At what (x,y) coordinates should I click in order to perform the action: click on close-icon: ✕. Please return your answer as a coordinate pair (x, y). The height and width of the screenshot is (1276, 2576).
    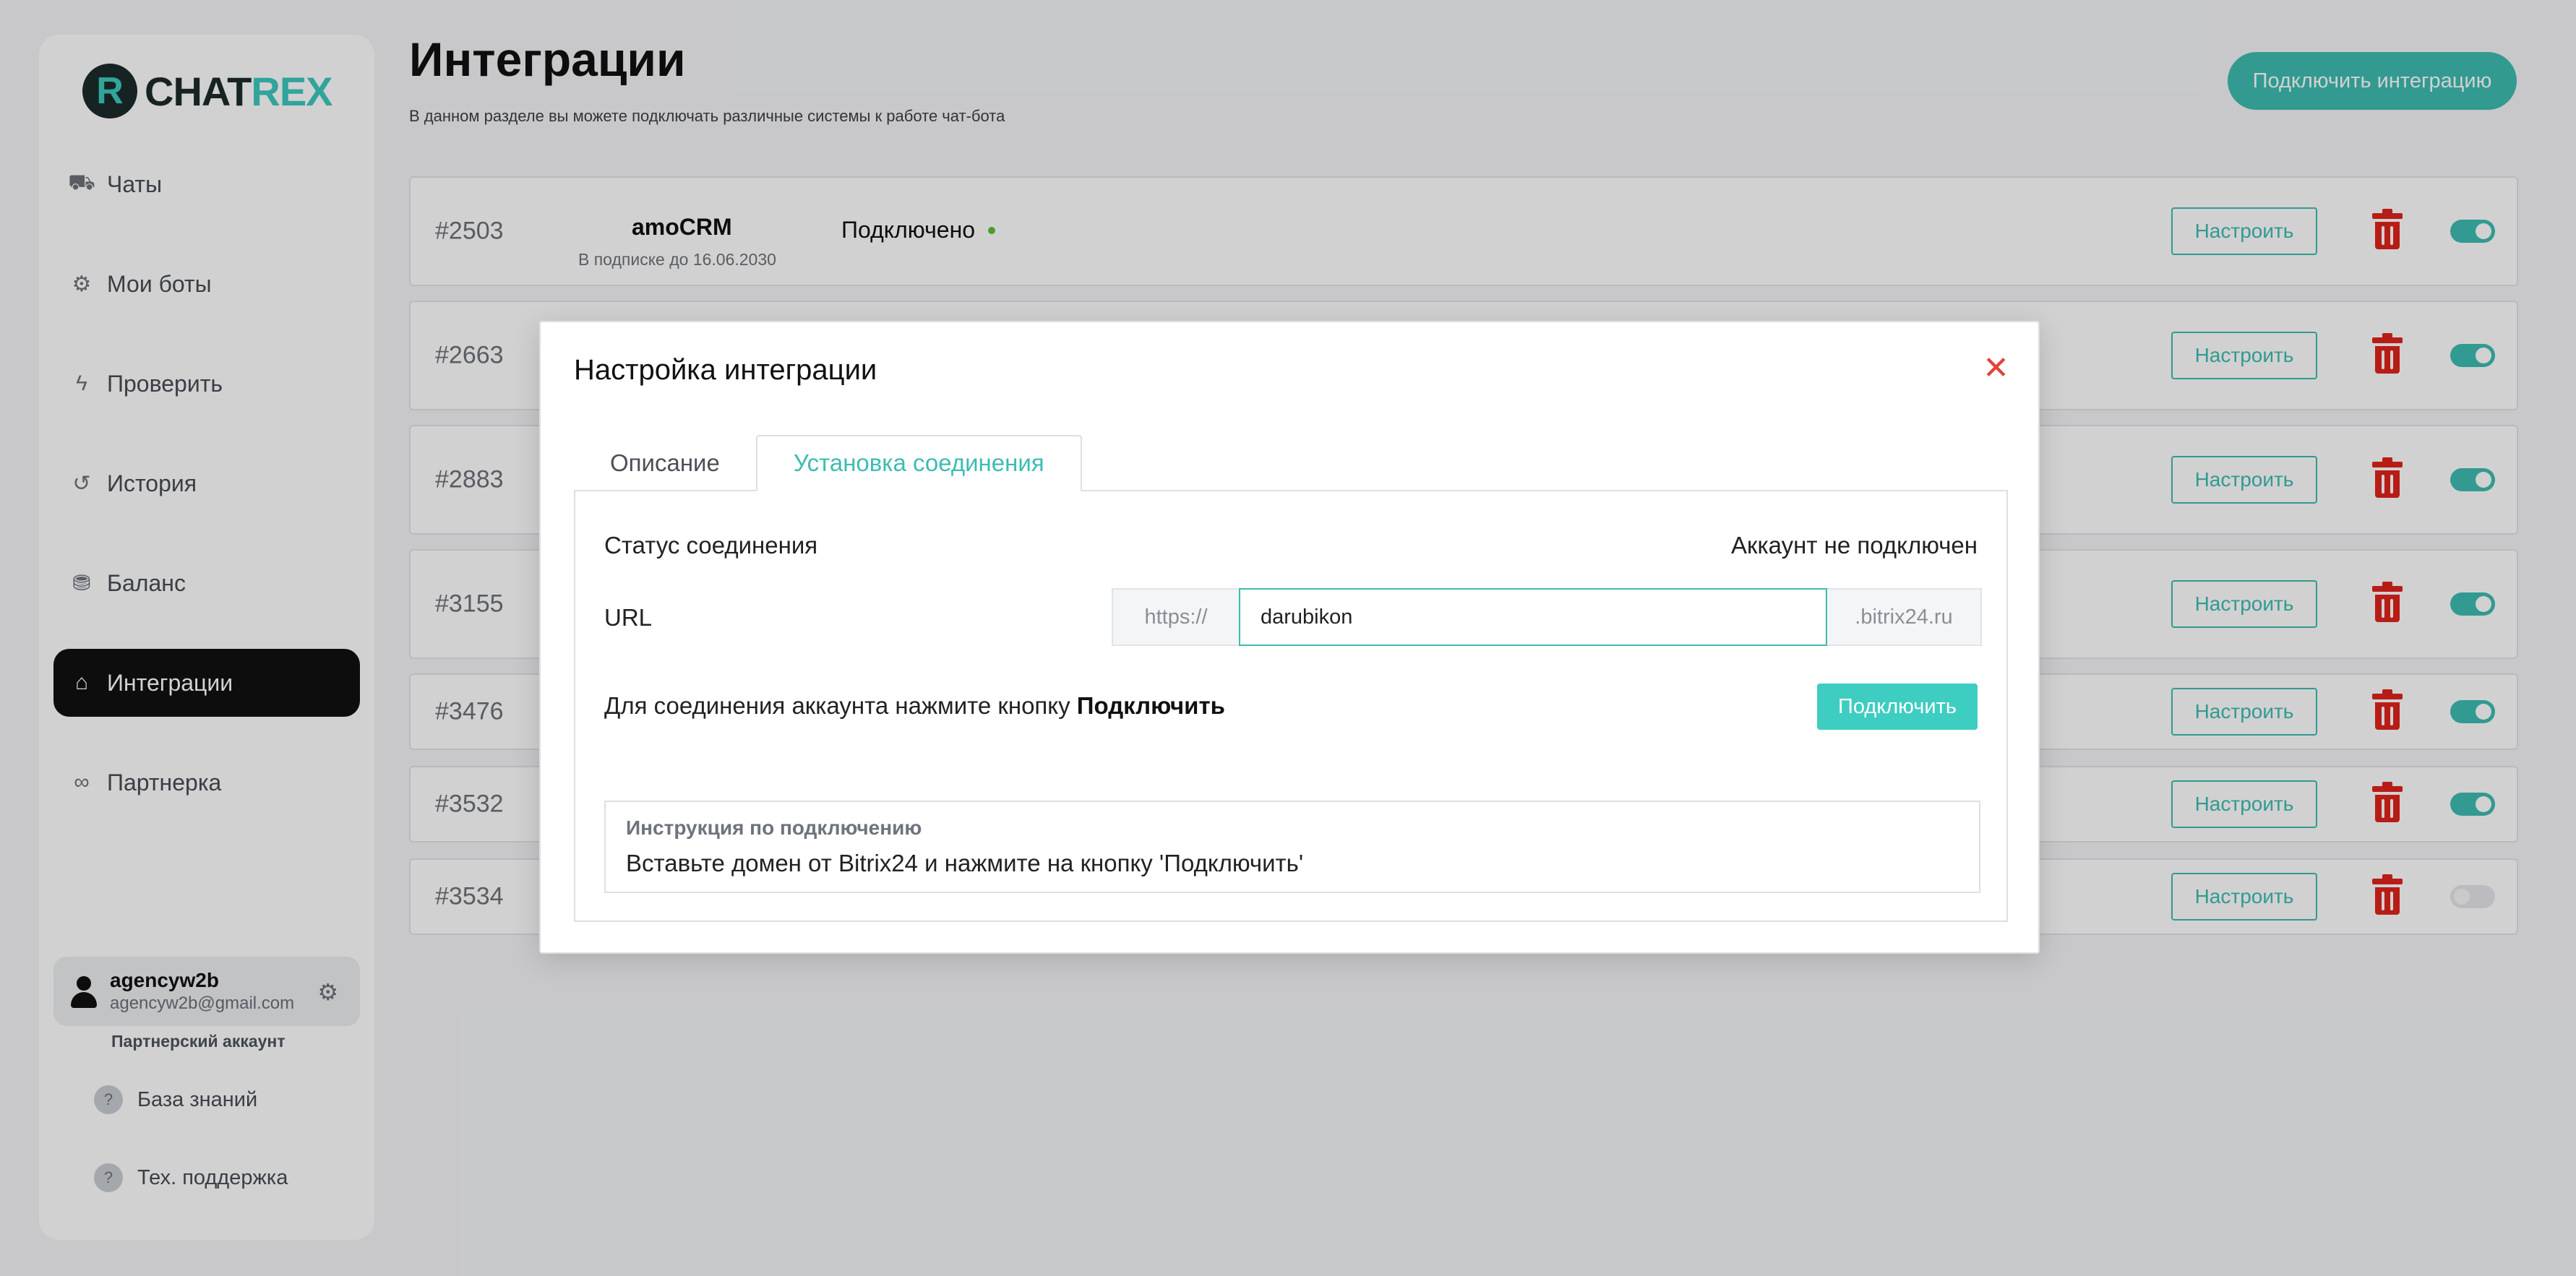
    Looking at the image, I should click on (1996, 368).